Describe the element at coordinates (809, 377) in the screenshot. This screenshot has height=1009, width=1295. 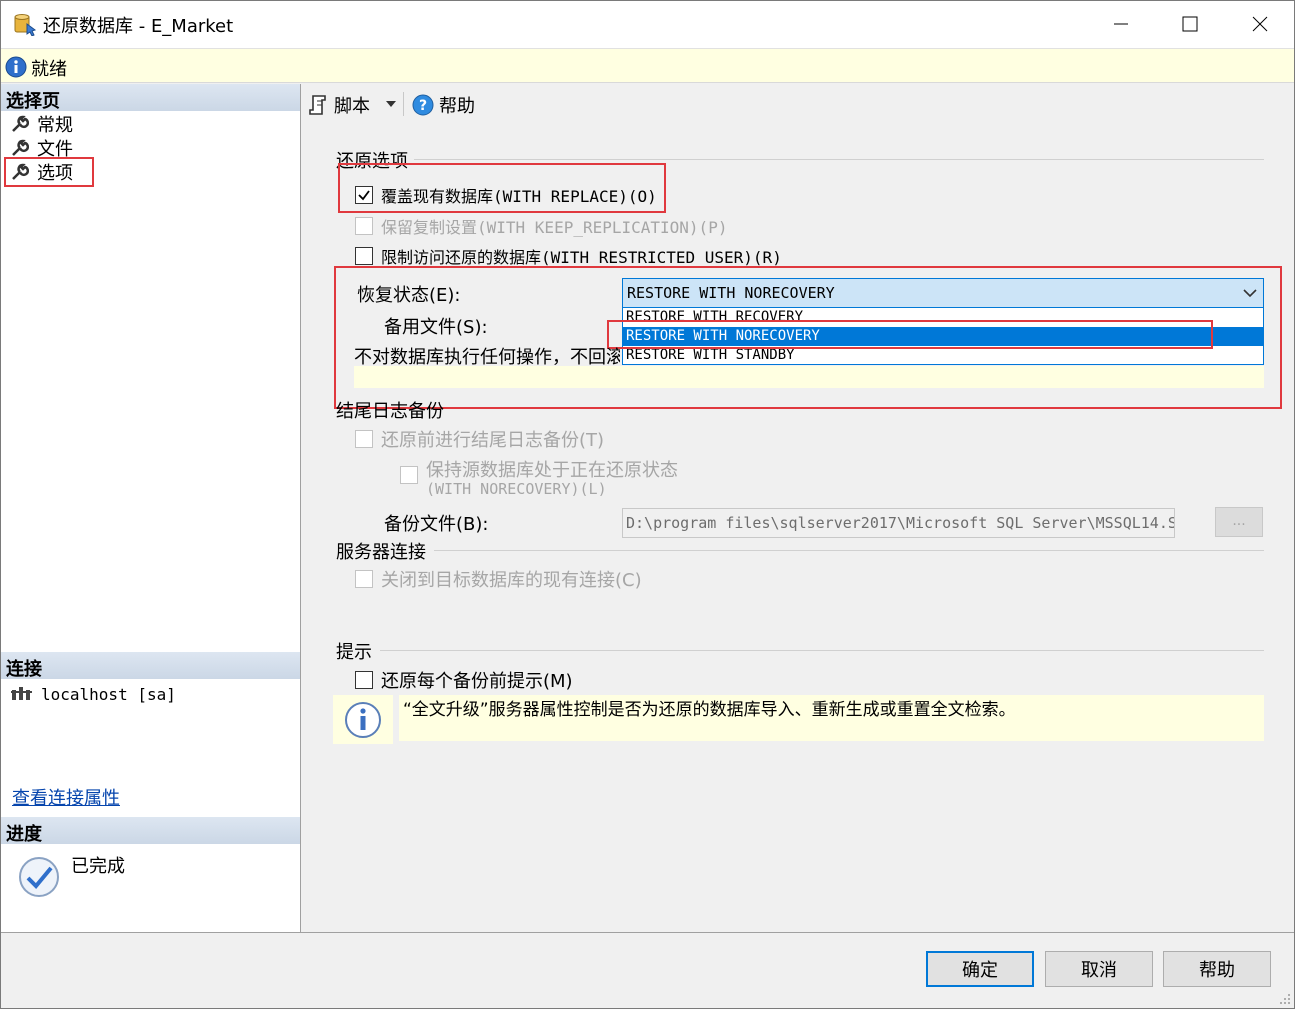
I see `recovery-description-box` at that location.